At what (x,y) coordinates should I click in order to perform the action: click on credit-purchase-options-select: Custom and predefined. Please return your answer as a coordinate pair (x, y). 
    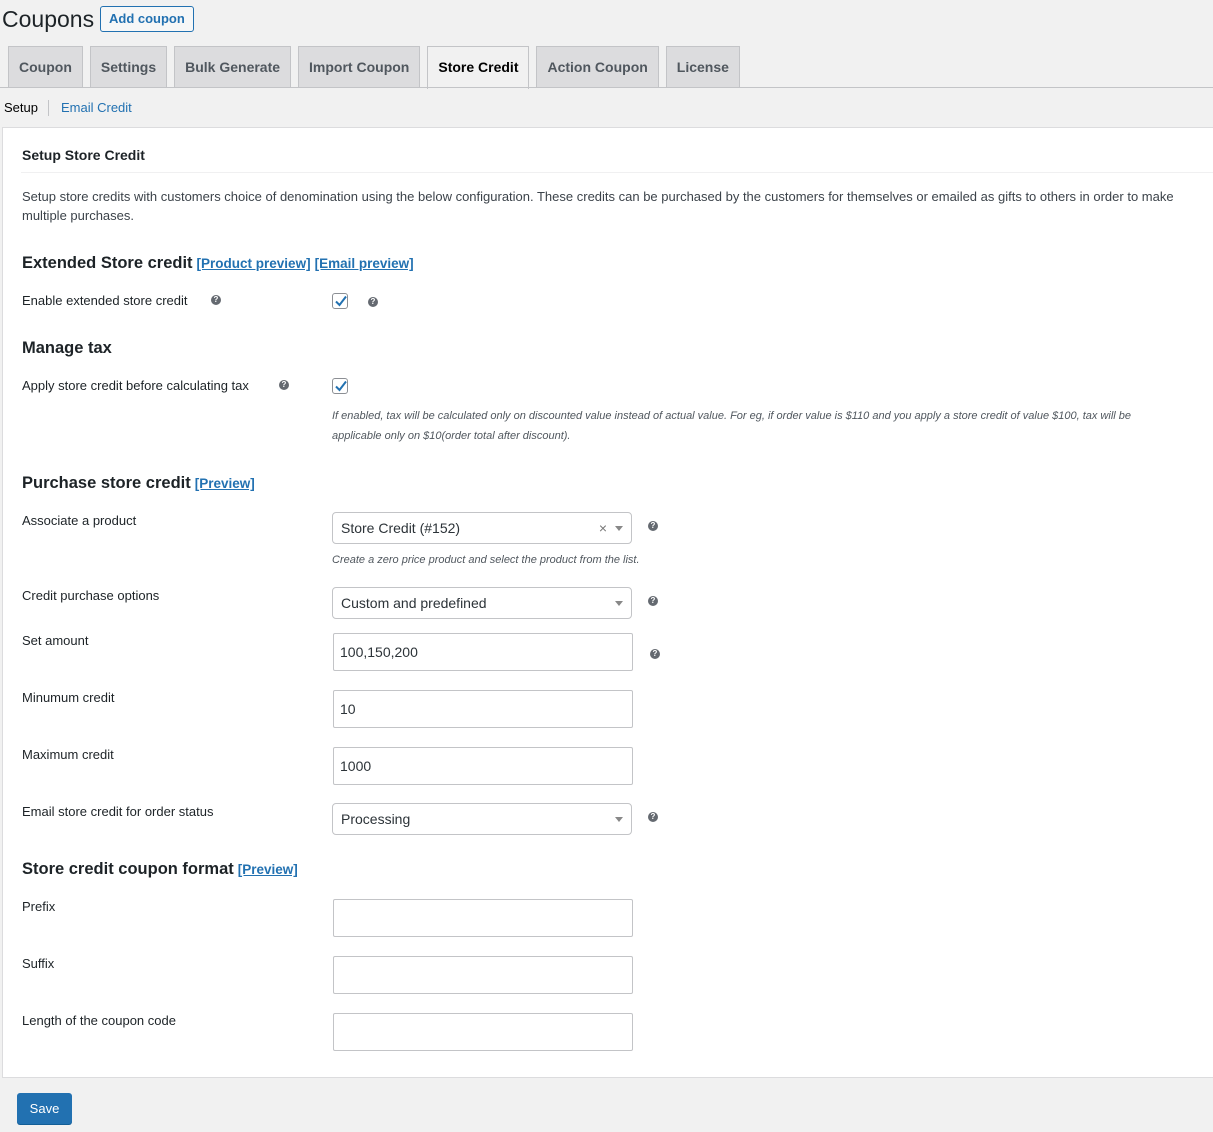
    Looking at the image, I should click on (482, 603).